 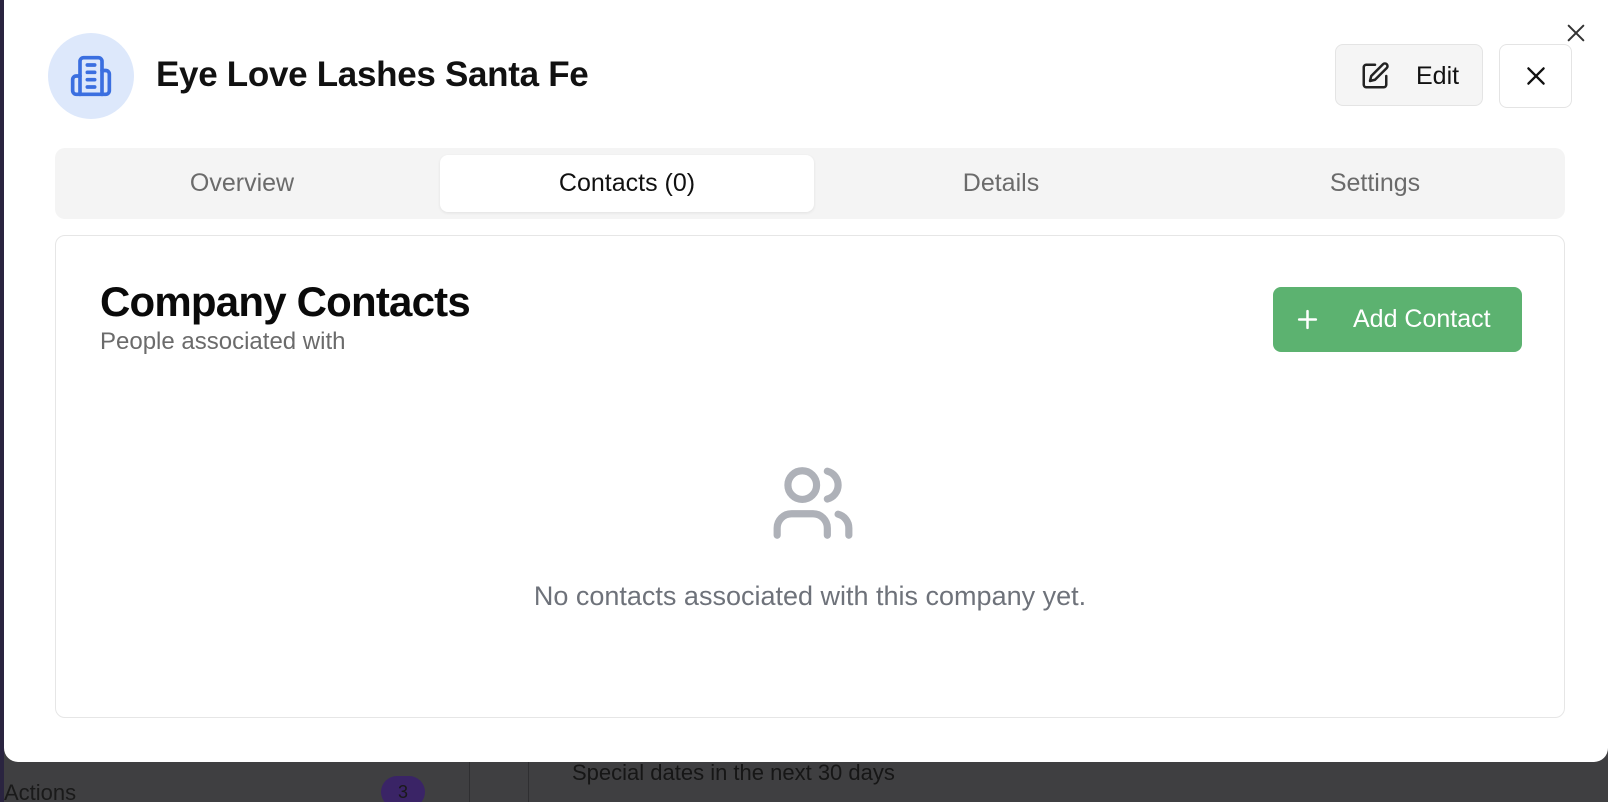 What do you see at coordinates (1001, 183) in the screenshot?
I see `tab-details: Details` at bounding box center [1001, 183].